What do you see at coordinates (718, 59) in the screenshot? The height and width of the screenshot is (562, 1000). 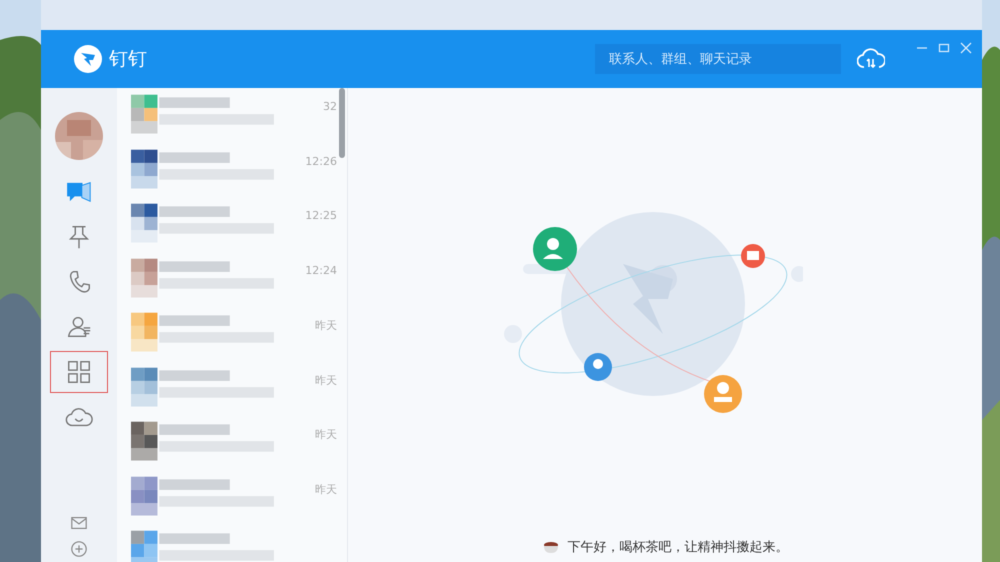 I see `search-field: 联系人、群组、聊天记录` at bounding box center [718, 59].